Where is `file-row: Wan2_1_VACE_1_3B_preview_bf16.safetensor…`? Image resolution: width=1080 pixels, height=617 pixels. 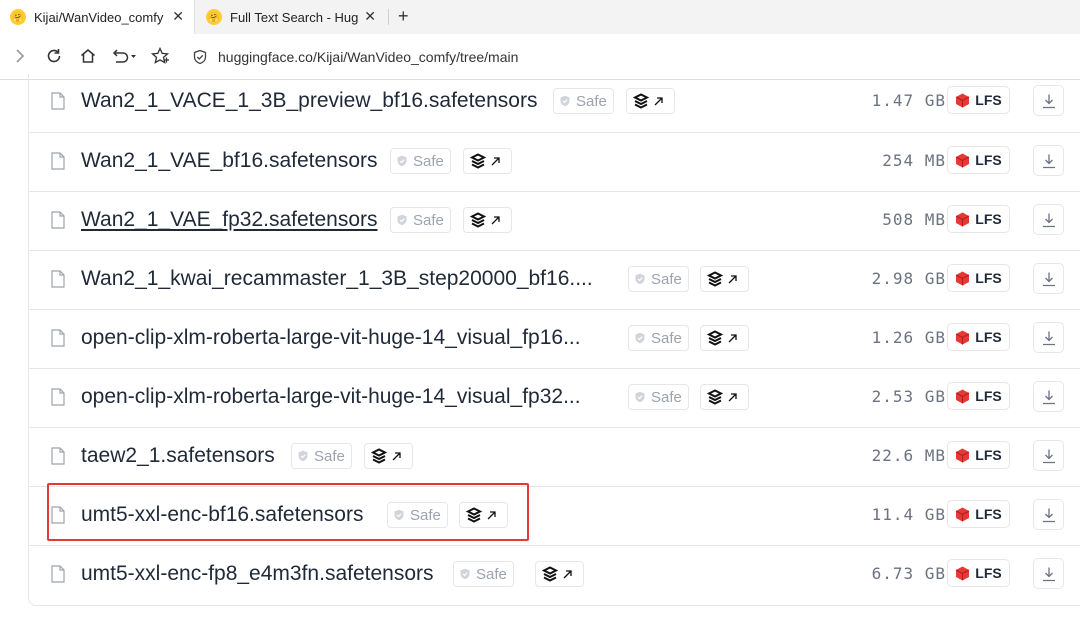 file-row: Wan2_1_VACE_1_3B_preview_bf16.safetensor… is located at coordinates (554, 102).